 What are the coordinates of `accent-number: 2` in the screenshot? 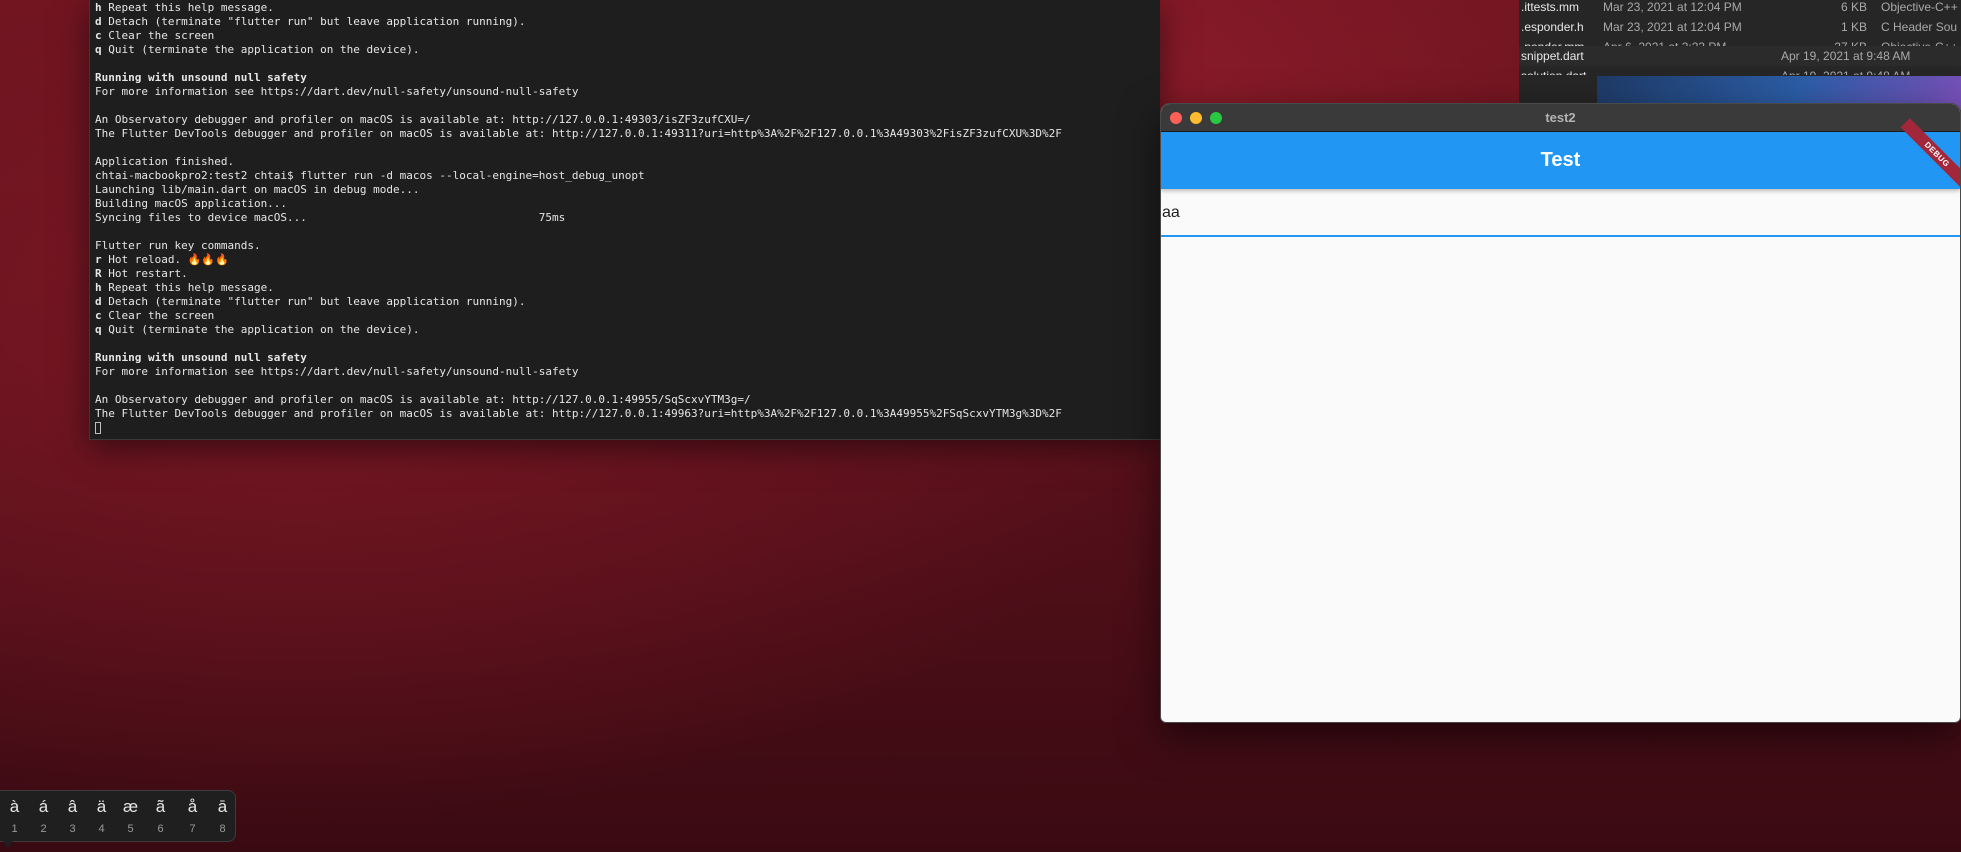 It's located at (43, 829).